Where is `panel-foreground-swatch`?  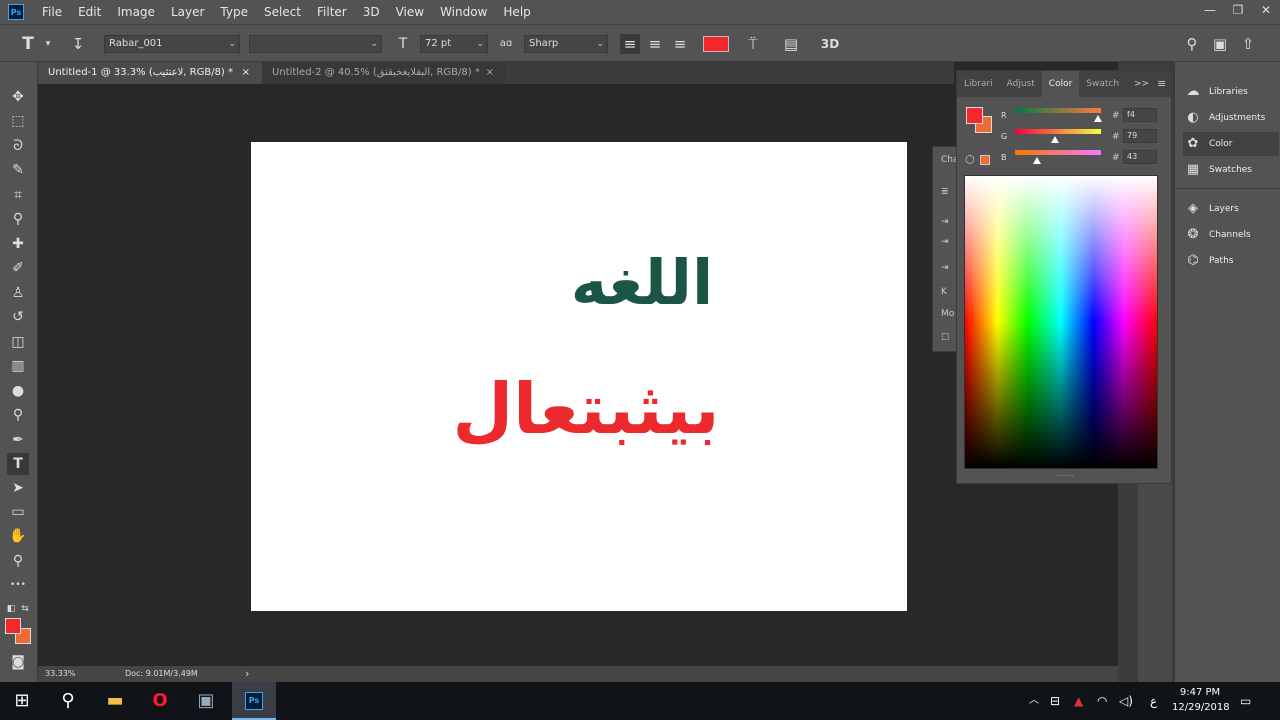
panel-foreground-swatch is located at coordinates (974, 115).